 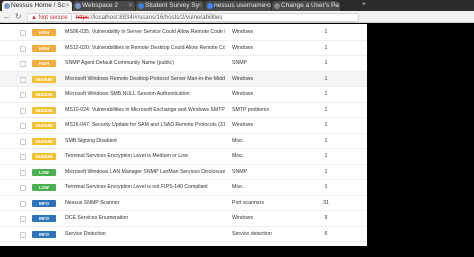 I want to click on reload-icon: ↻, so click(x=18, y=17).